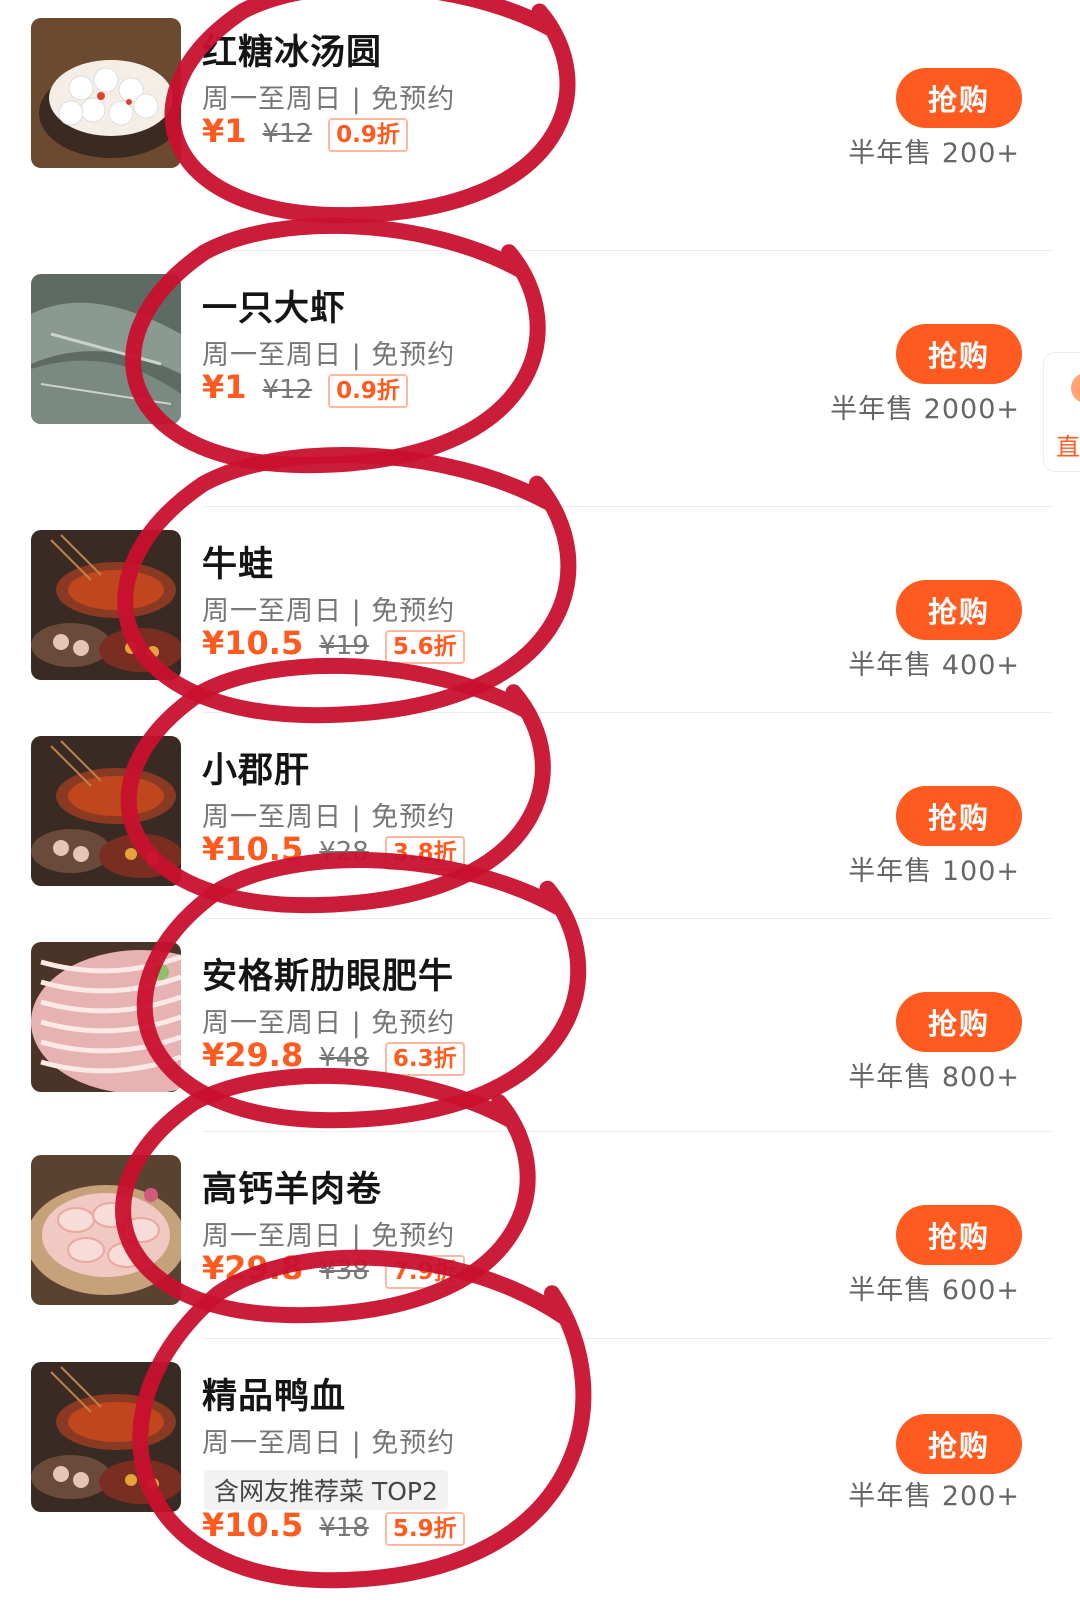 The height and width of the screenshot is (1620, 1080). What do you see at coordinates (1068, 447) in the screenshot?
I see `side-tab-label: 直` at bounding box center [1068, 447].